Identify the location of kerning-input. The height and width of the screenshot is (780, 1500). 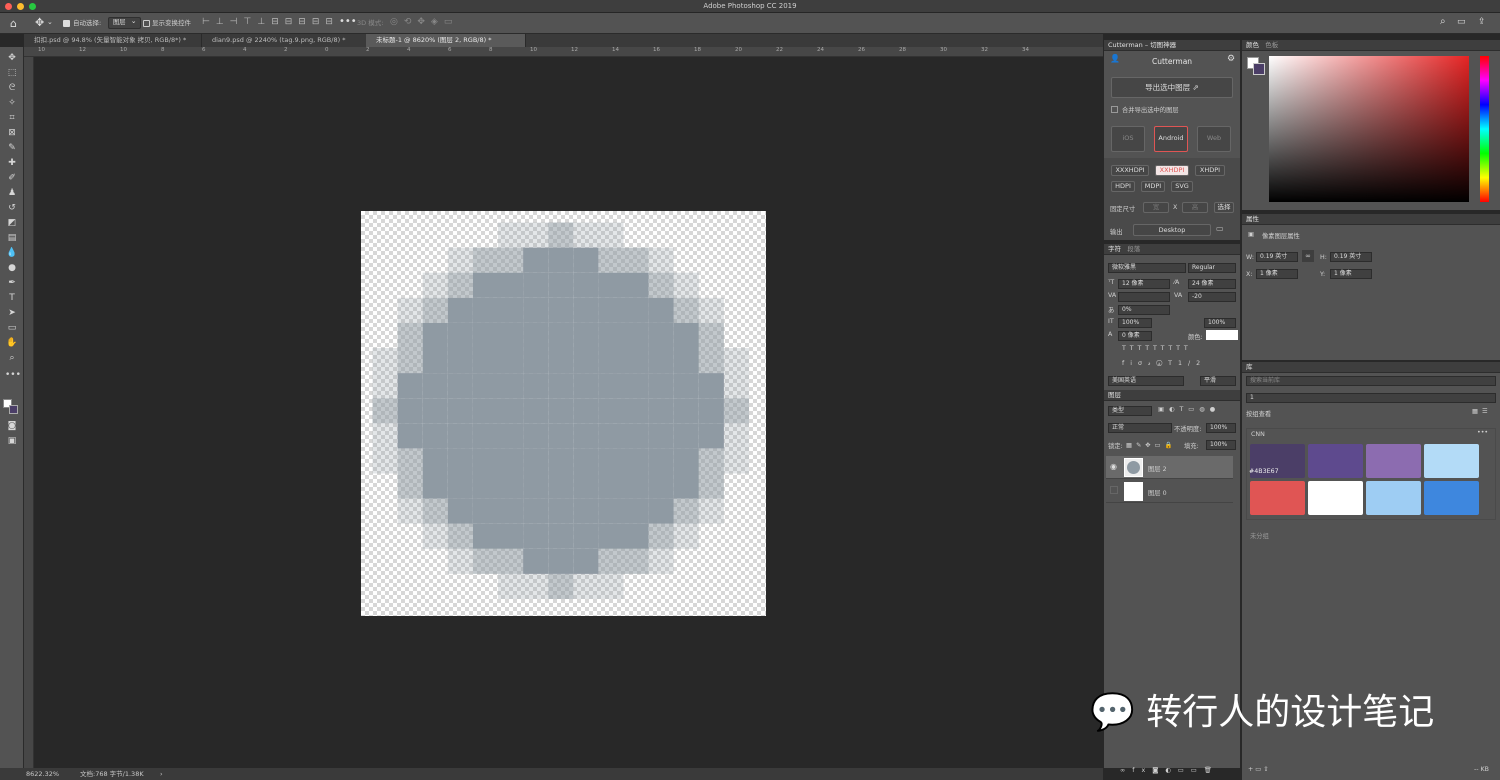
(1144, 297).